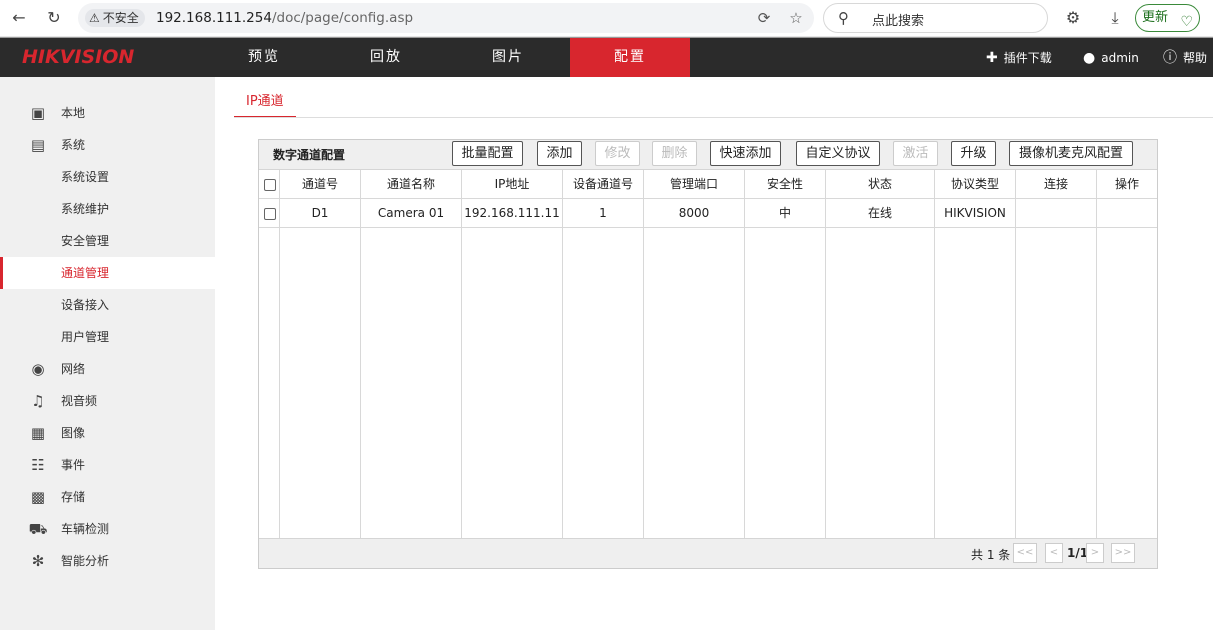 The height and width of the screenshot is (630, 1213). Describe the element at coordinates (1185, 58) in the screenshot. I see `help-link: ⓘ 帮助` at that location.